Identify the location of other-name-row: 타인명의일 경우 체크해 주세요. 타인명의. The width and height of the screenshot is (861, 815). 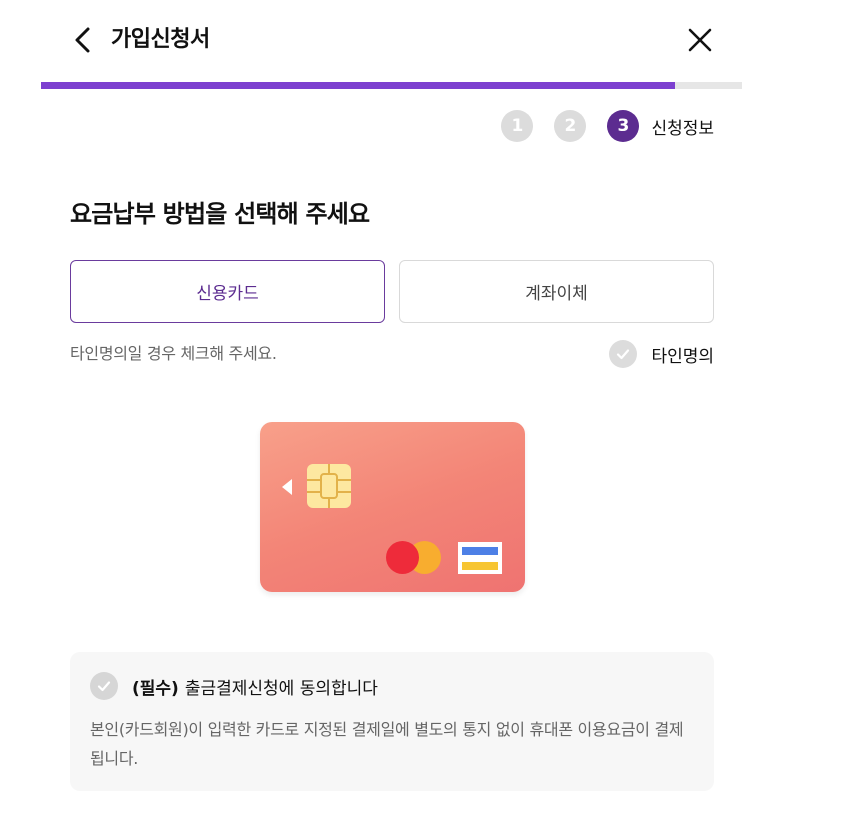
(392, 354).